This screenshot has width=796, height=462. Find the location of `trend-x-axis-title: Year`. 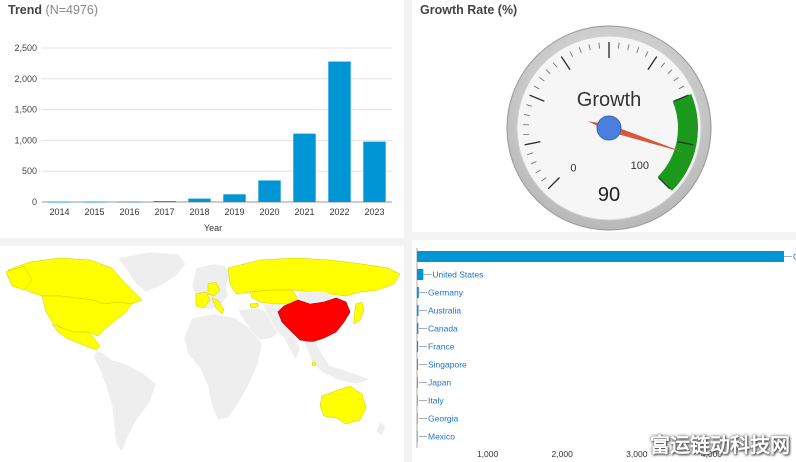

trend-x-axis-title: Year is located at coordinates (213, 228).